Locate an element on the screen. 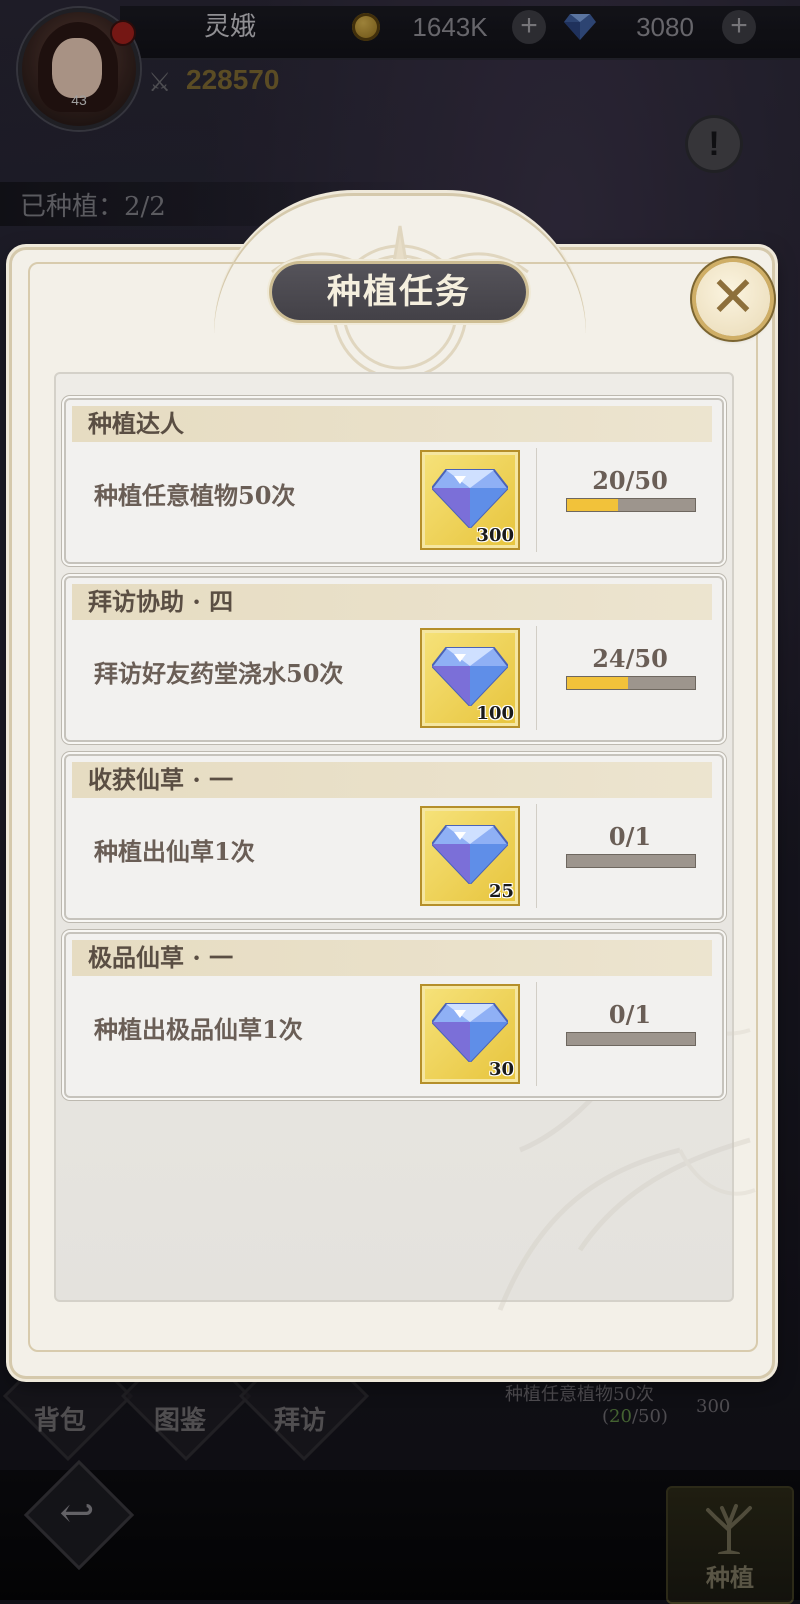 The image size is (800, 1604). reward-item: 100 is located at coordinates (470, 678).